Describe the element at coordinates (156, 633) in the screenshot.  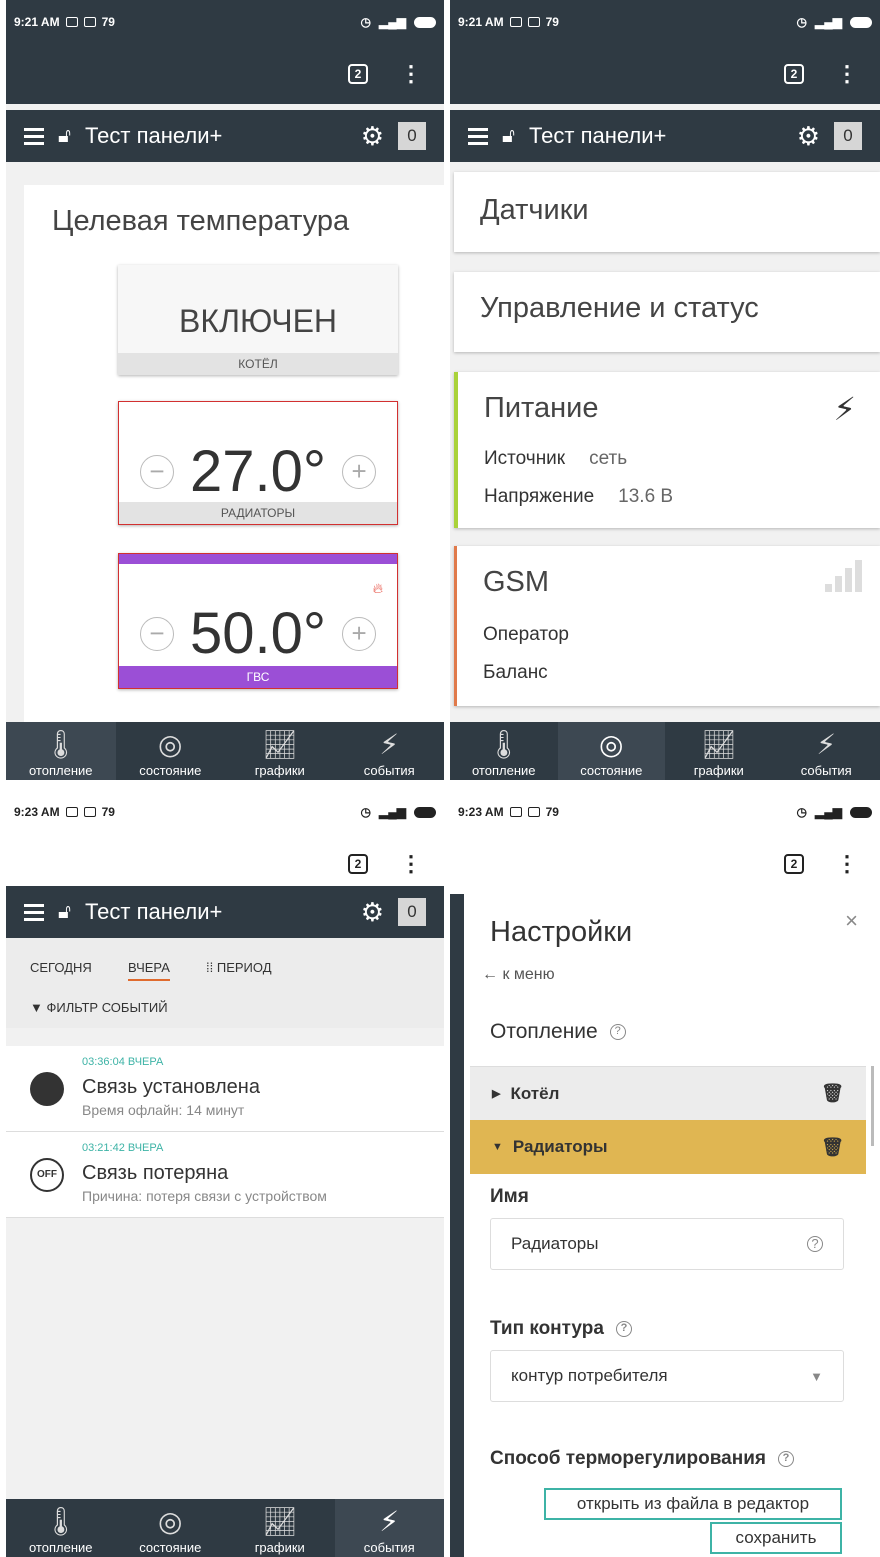
I see `dhw-minus-button: −` at that location.